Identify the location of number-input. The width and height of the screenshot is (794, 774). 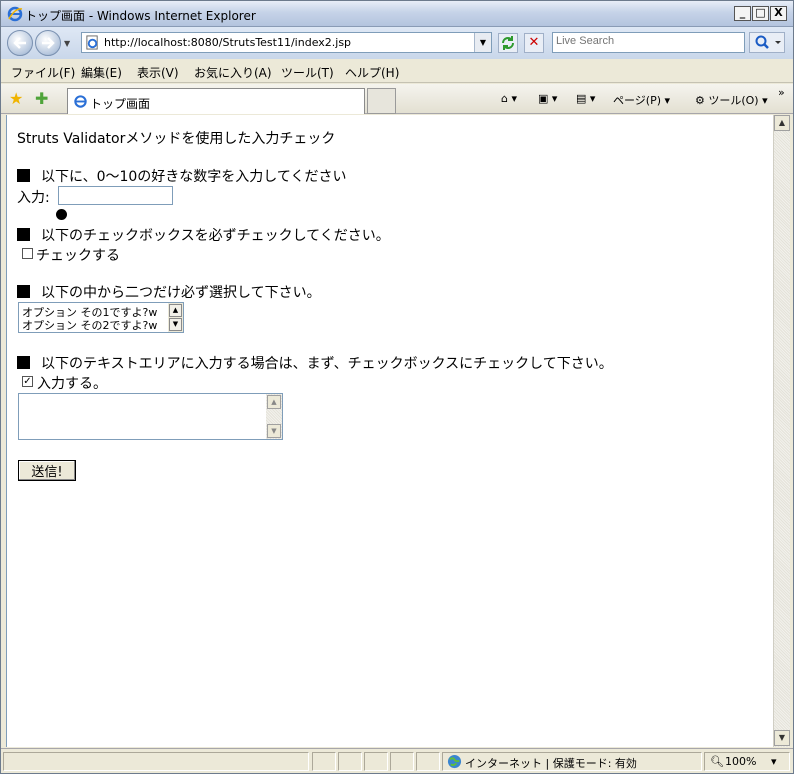
(115, 195).